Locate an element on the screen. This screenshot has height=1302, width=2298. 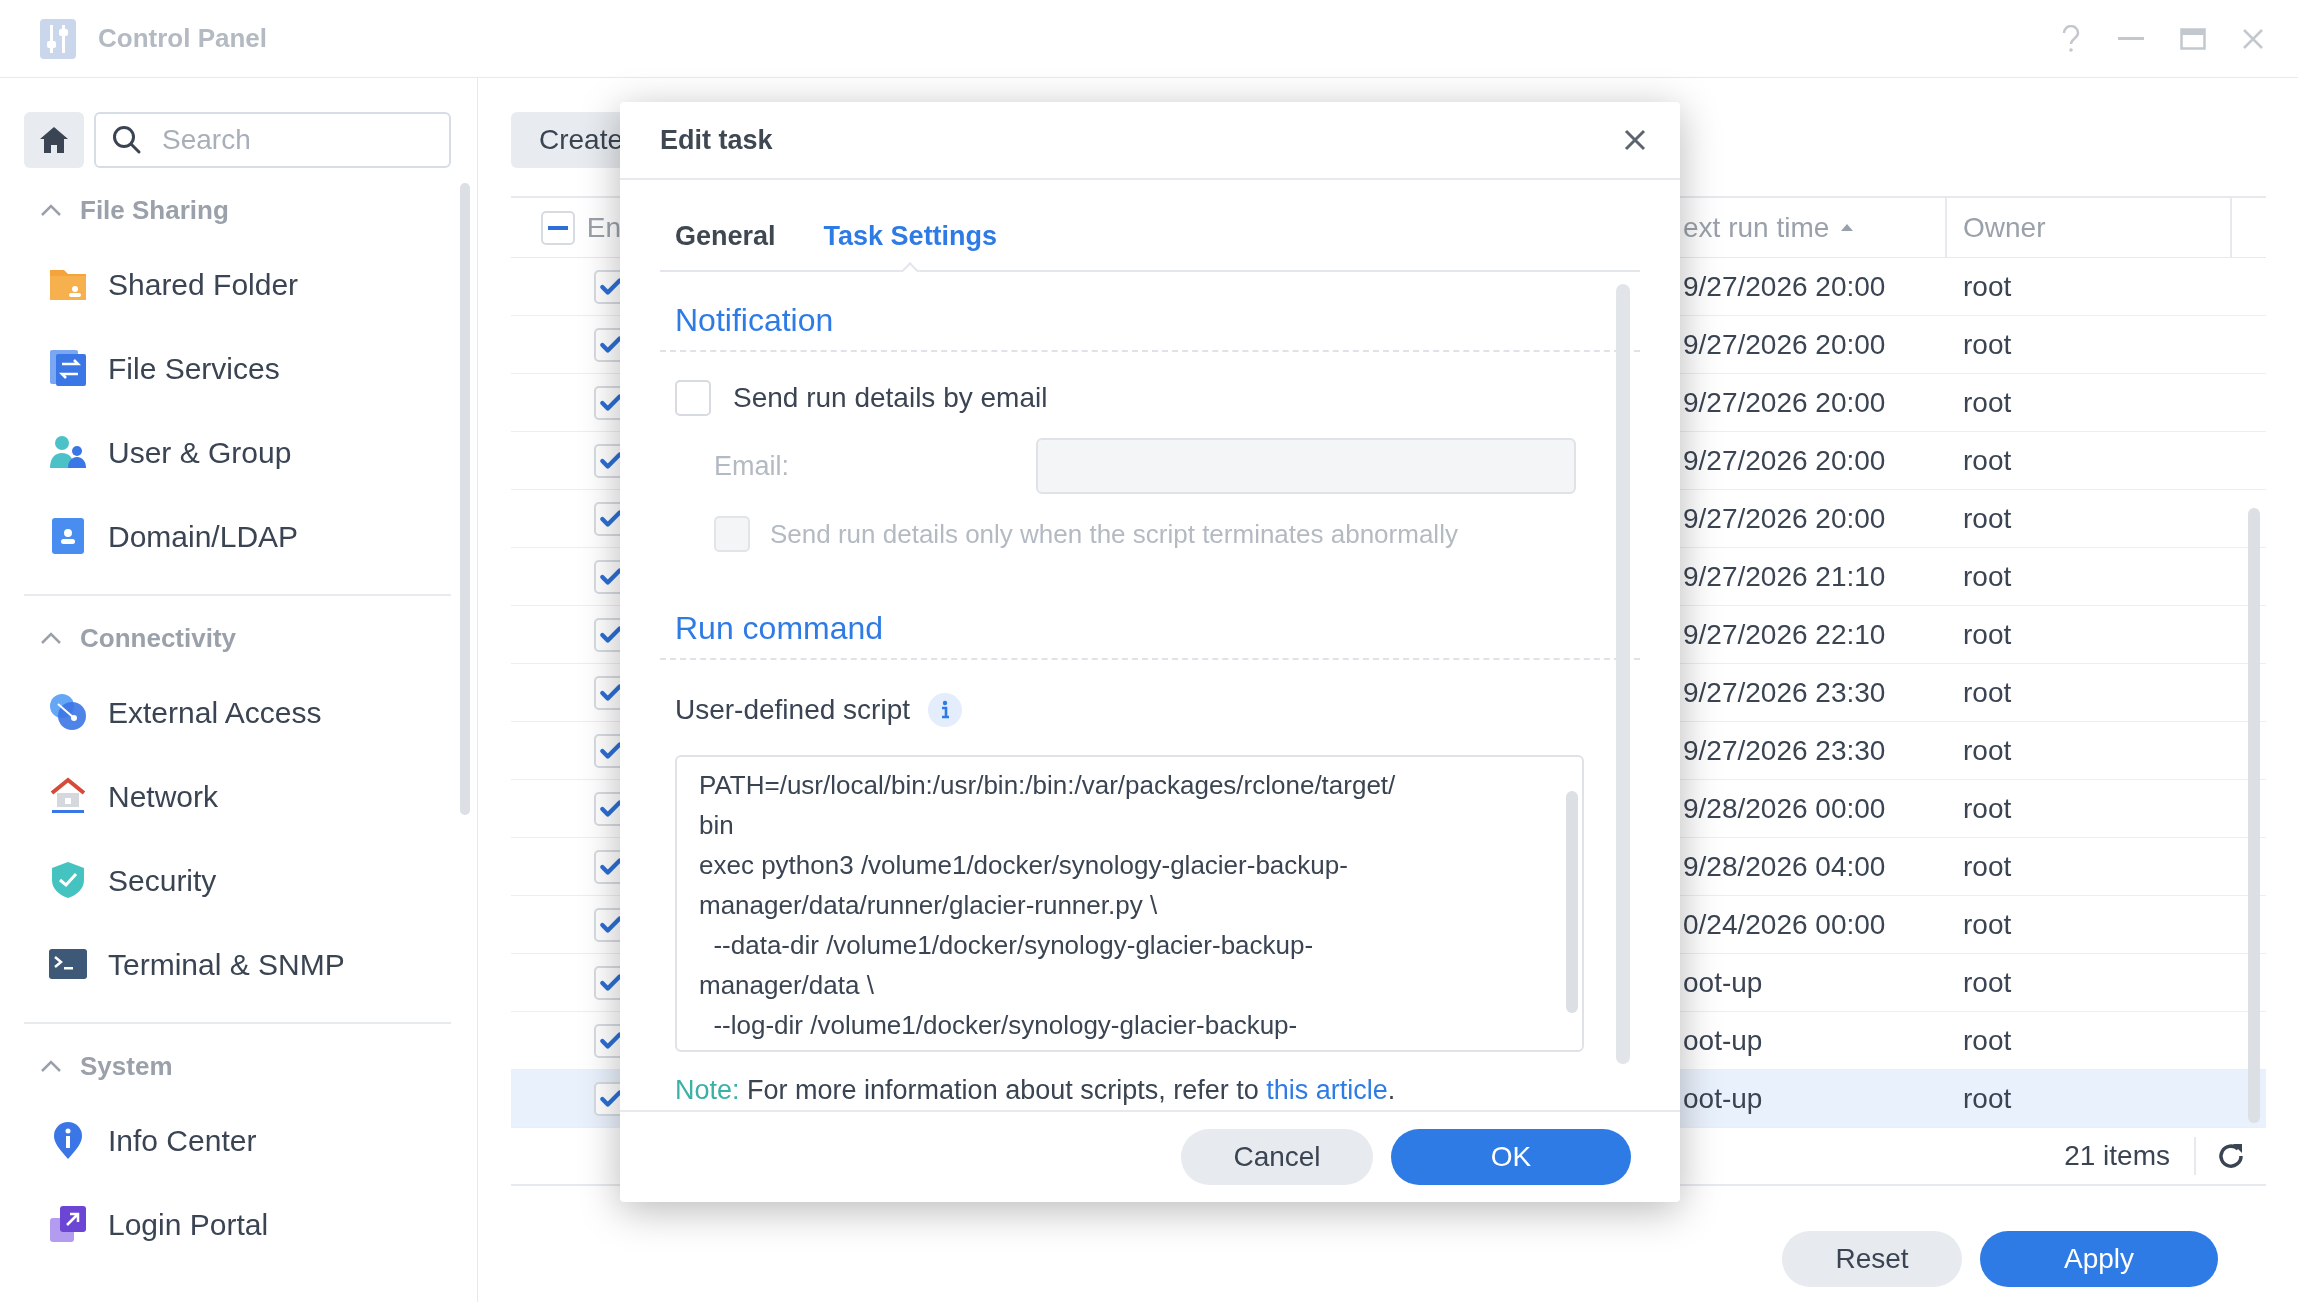
dialog-title: Edit task is located at coordinates (716, 140).